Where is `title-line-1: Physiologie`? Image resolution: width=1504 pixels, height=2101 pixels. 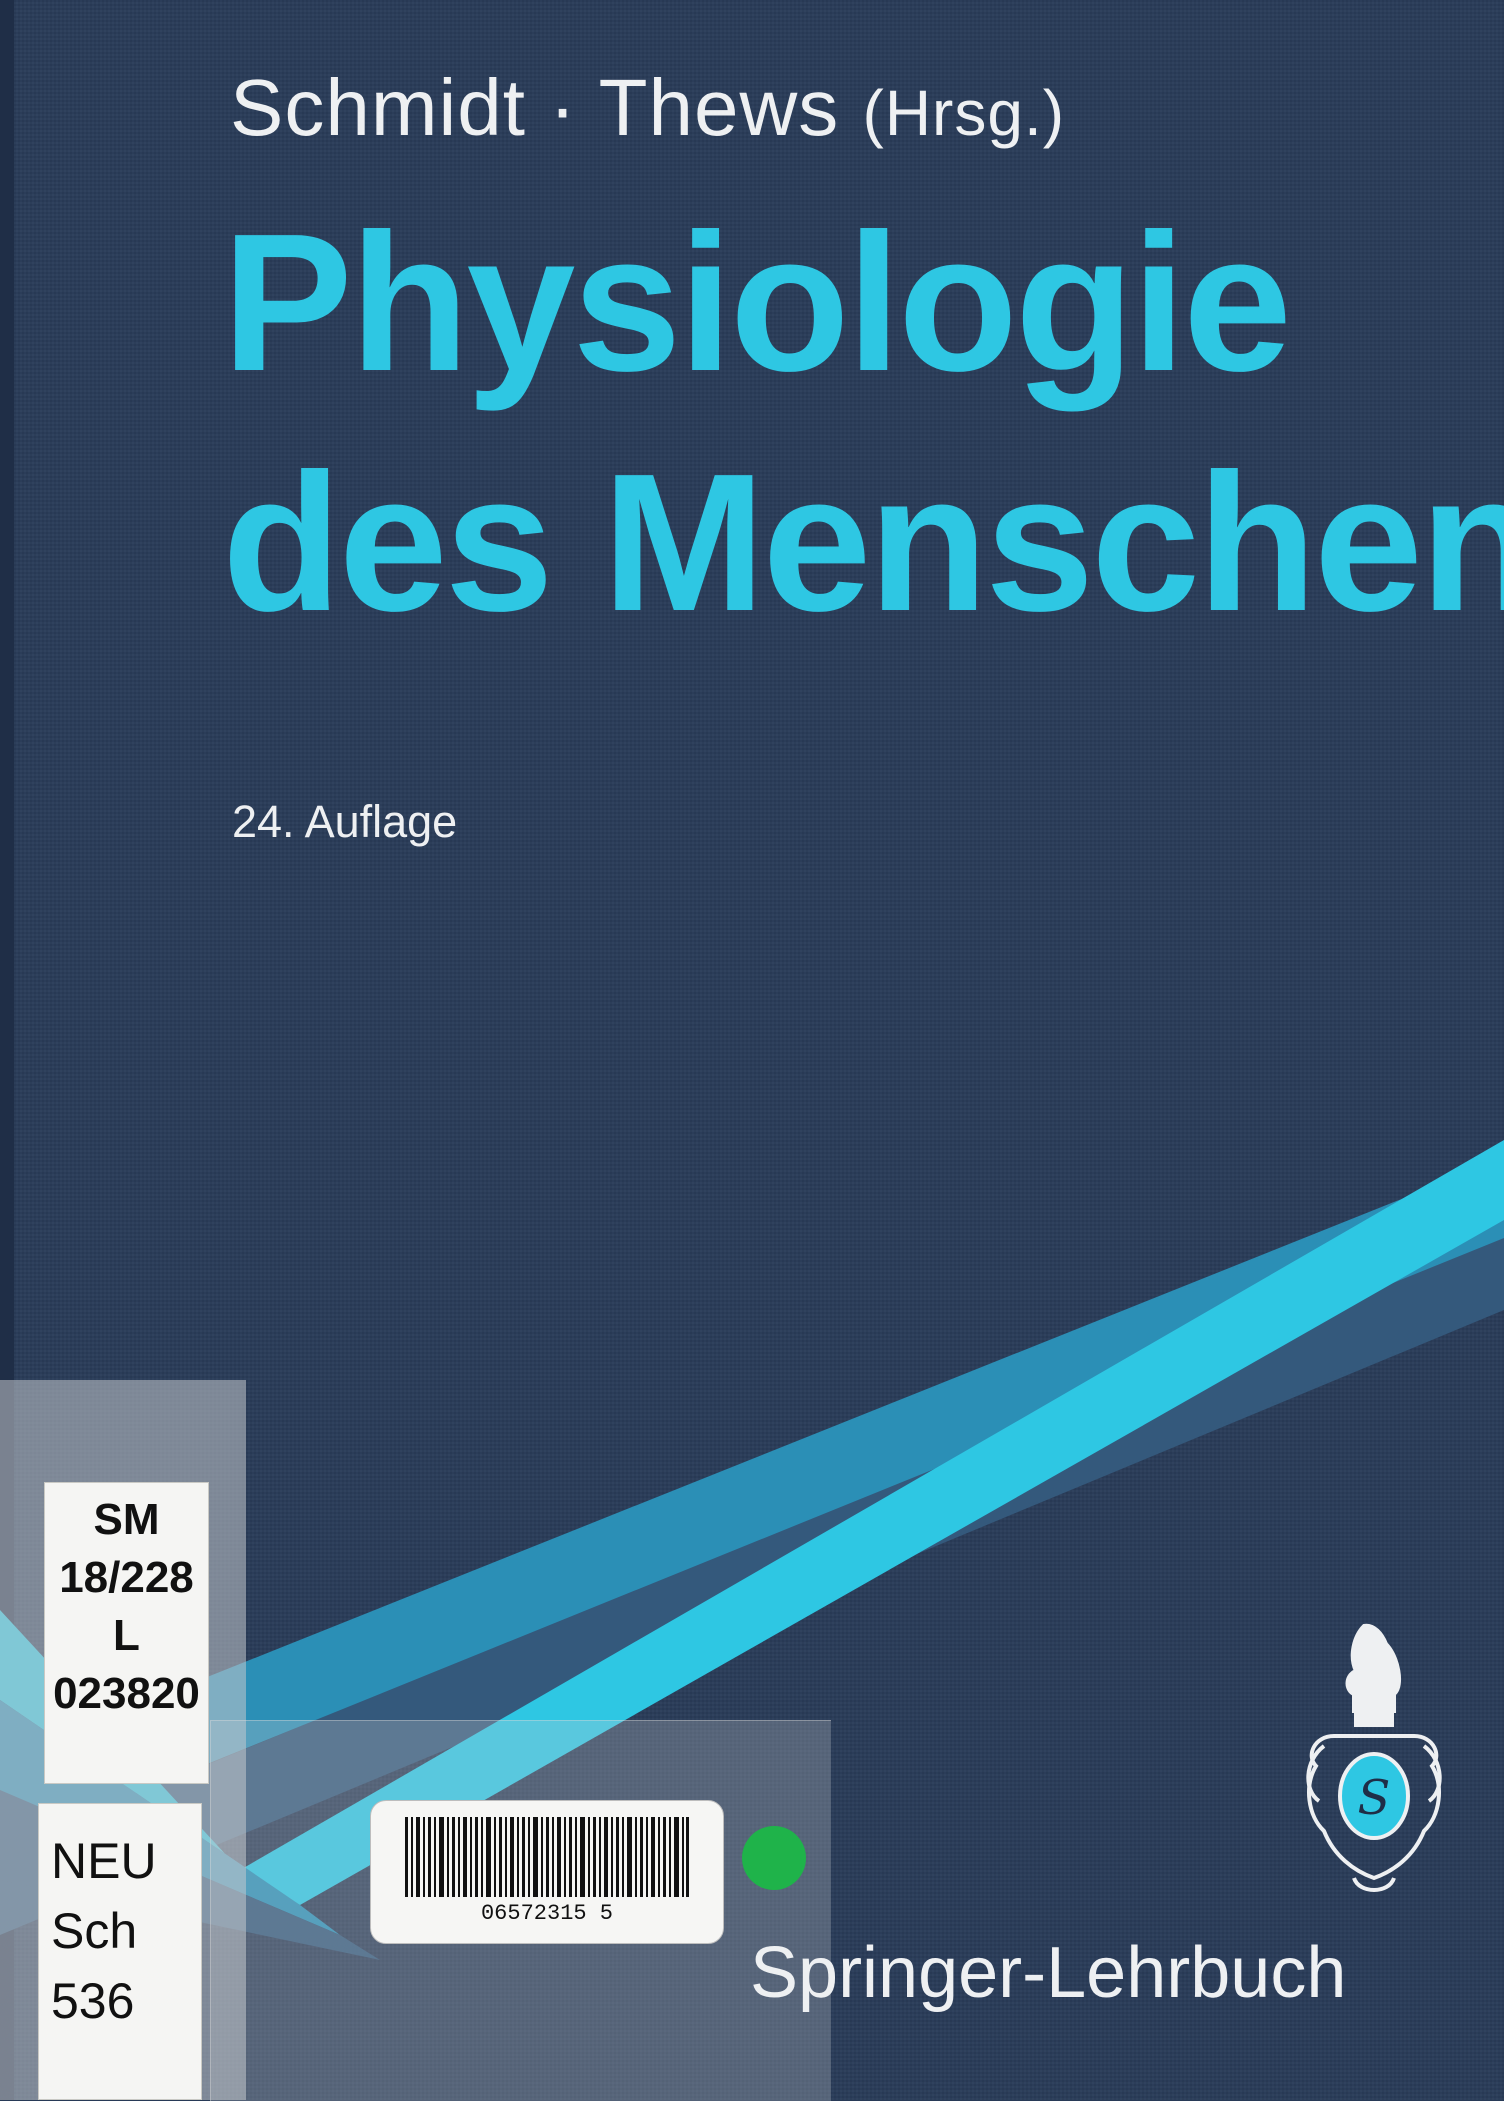
title-line-1: Physiologie is located at coordinates (757, 302).